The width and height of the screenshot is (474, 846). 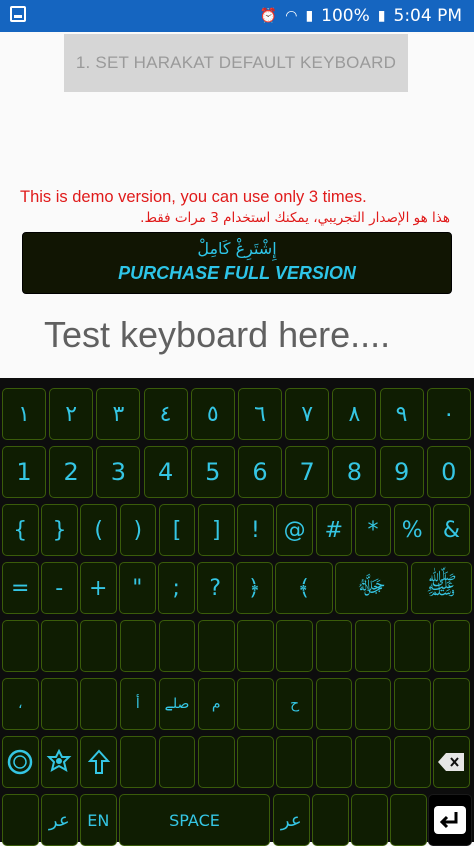 I want to click on key-digit: 3, so click(x=118, y=472).